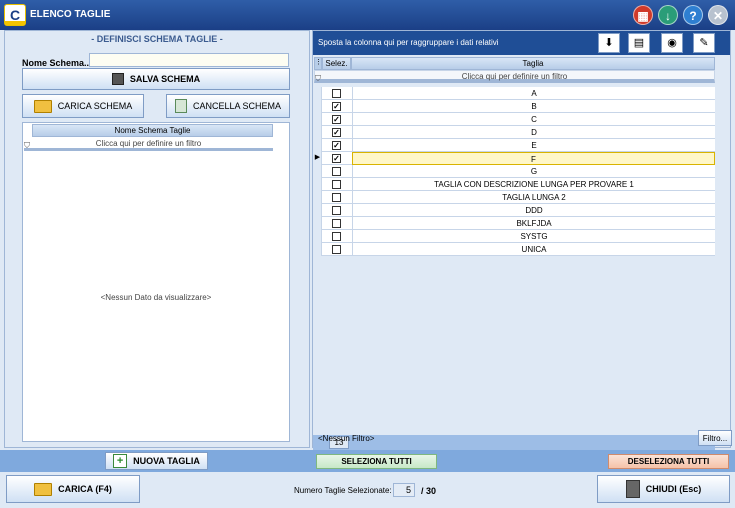 Image resolution: width=735 pixels, height=508 pixels. I want to click on load-button: CARICA (F4), so click(73, 489).